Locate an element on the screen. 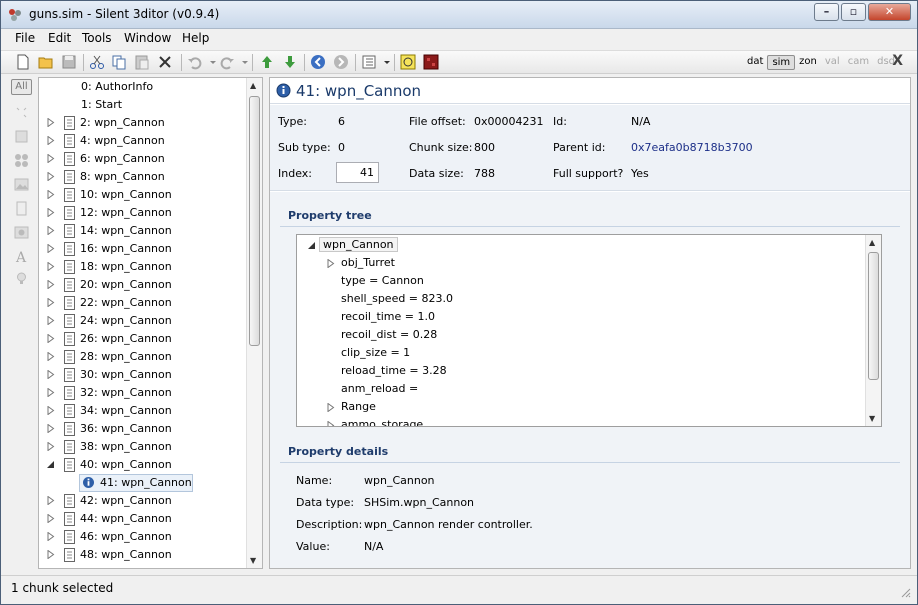 The height and width of the screenshot is (605, 918). mode-val: val is located at coordinates (832, 62).